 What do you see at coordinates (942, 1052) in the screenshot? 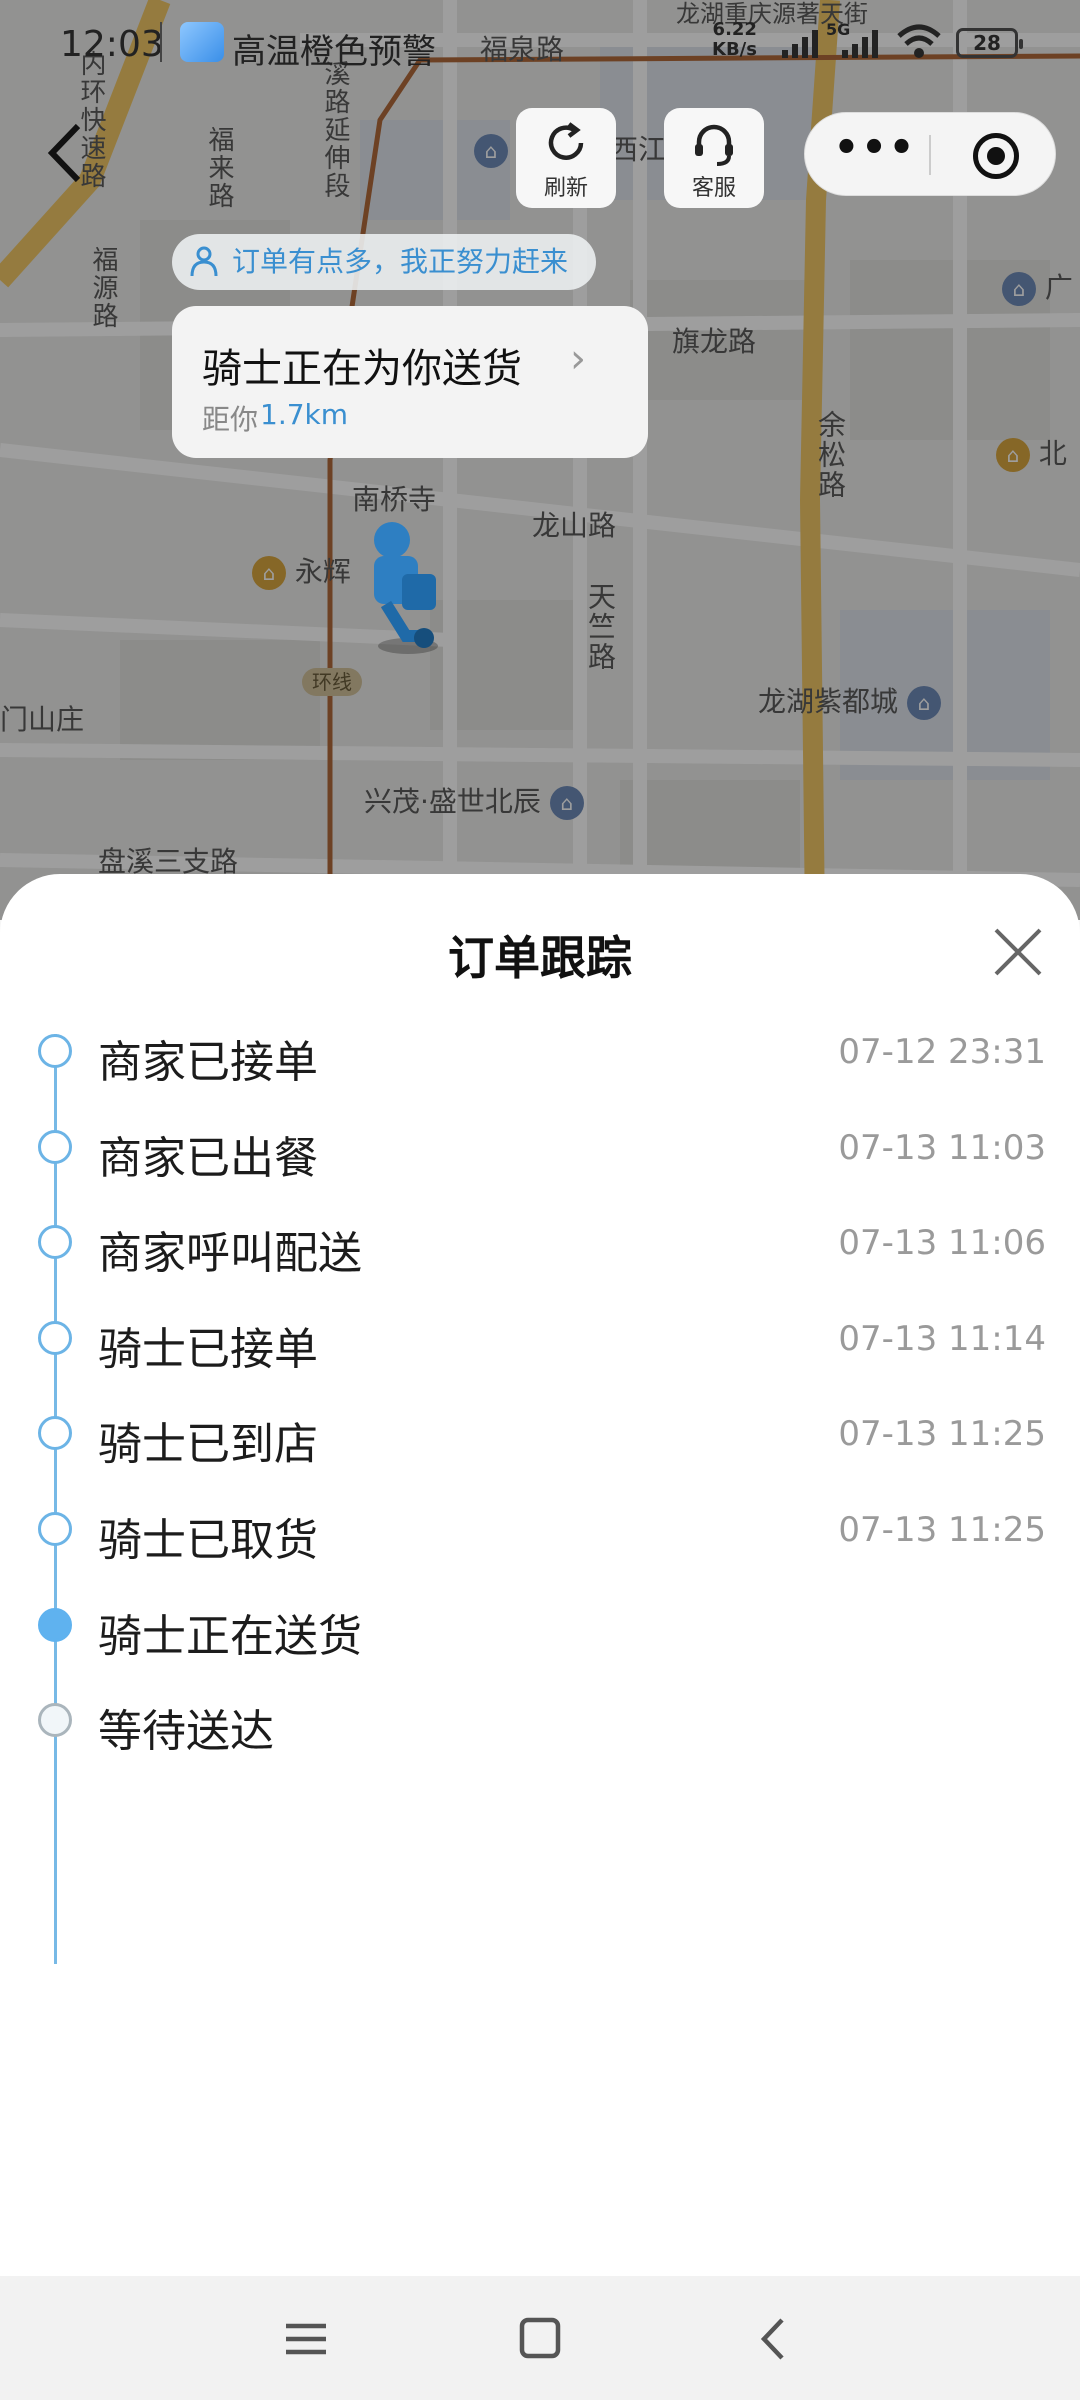
I see `timeline-step-time: 07-12 23:31` at bounding box center [942, 1052].